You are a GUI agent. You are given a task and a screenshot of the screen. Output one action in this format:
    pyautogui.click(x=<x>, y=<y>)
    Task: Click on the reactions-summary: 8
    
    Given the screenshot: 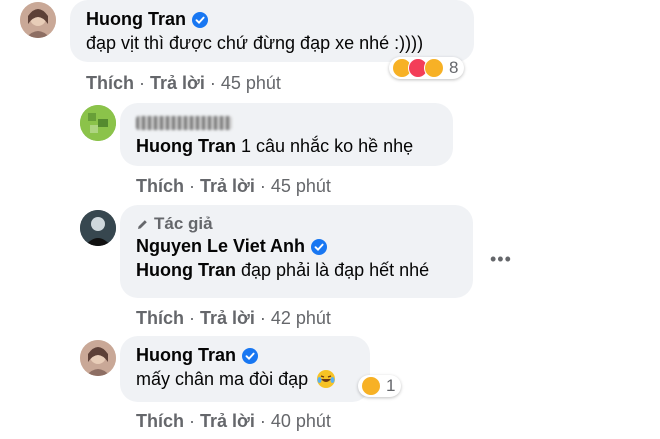 What is the action you would take?
    pyautogui.click(x=427, y=68)
    